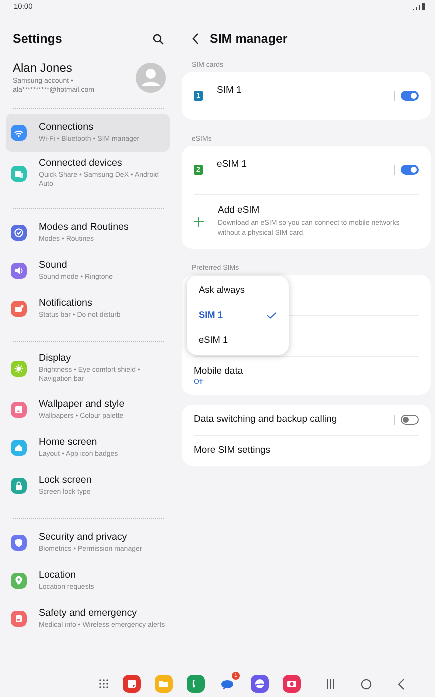 The width and height of the screenshot is (435, 697). What do you see at coordinates (238, 315) in the screenshot?
I see `menu-option: SIM 1` at bounding box center [238, 315].